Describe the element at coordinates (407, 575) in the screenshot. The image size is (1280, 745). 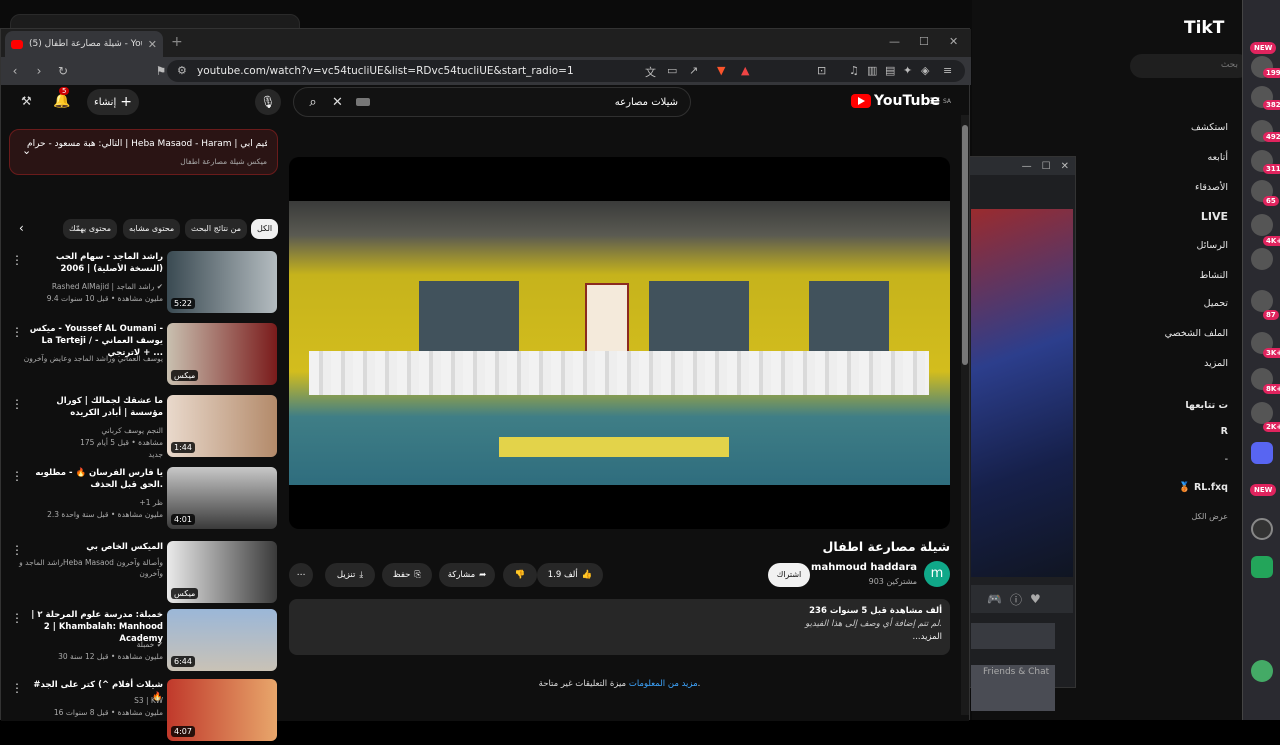
I see `save-button: حفظ ⎘` at that location.